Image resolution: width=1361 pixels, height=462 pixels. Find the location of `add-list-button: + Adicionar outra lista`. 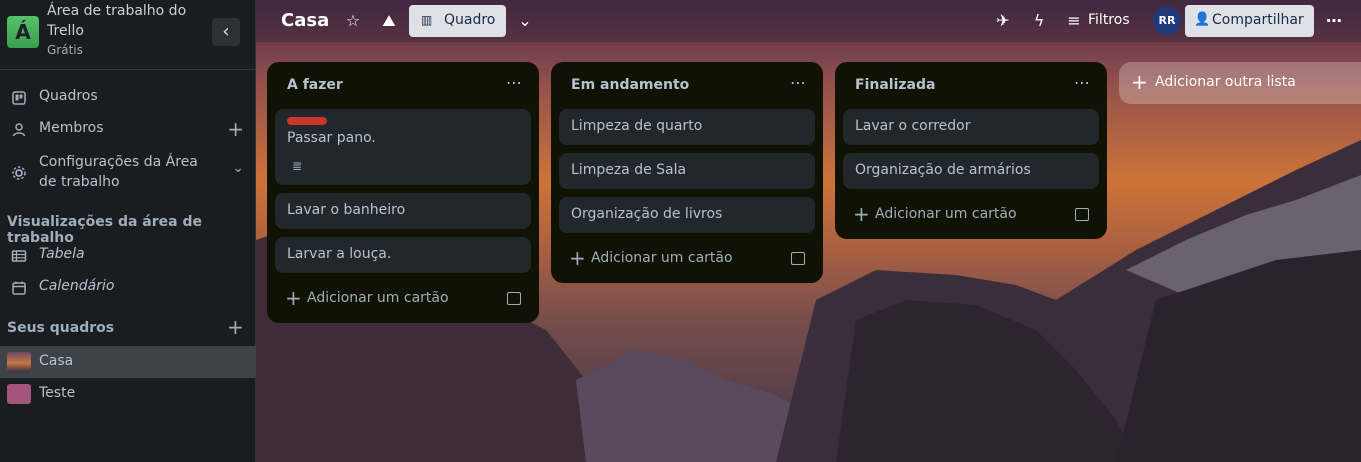

add-list-button: + Adicionar outra lista is located at coordinates (1240, 83).